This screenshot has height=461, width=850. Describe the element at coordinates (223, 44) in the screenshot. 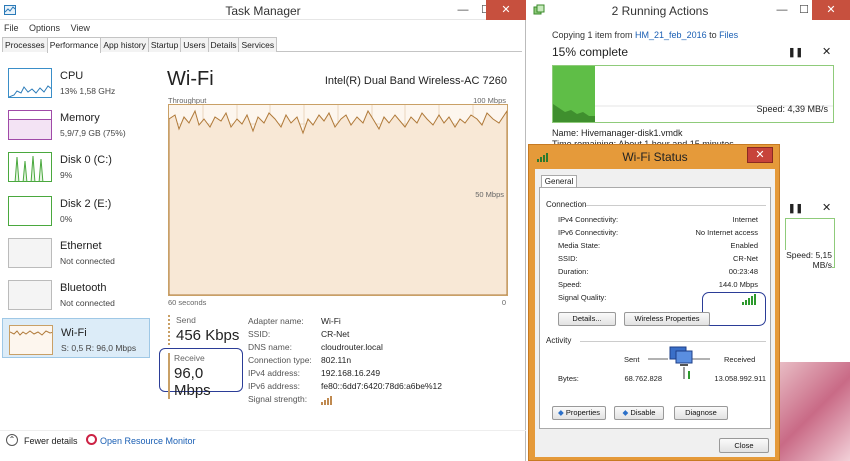

I see `tab-details: Details` at that location.